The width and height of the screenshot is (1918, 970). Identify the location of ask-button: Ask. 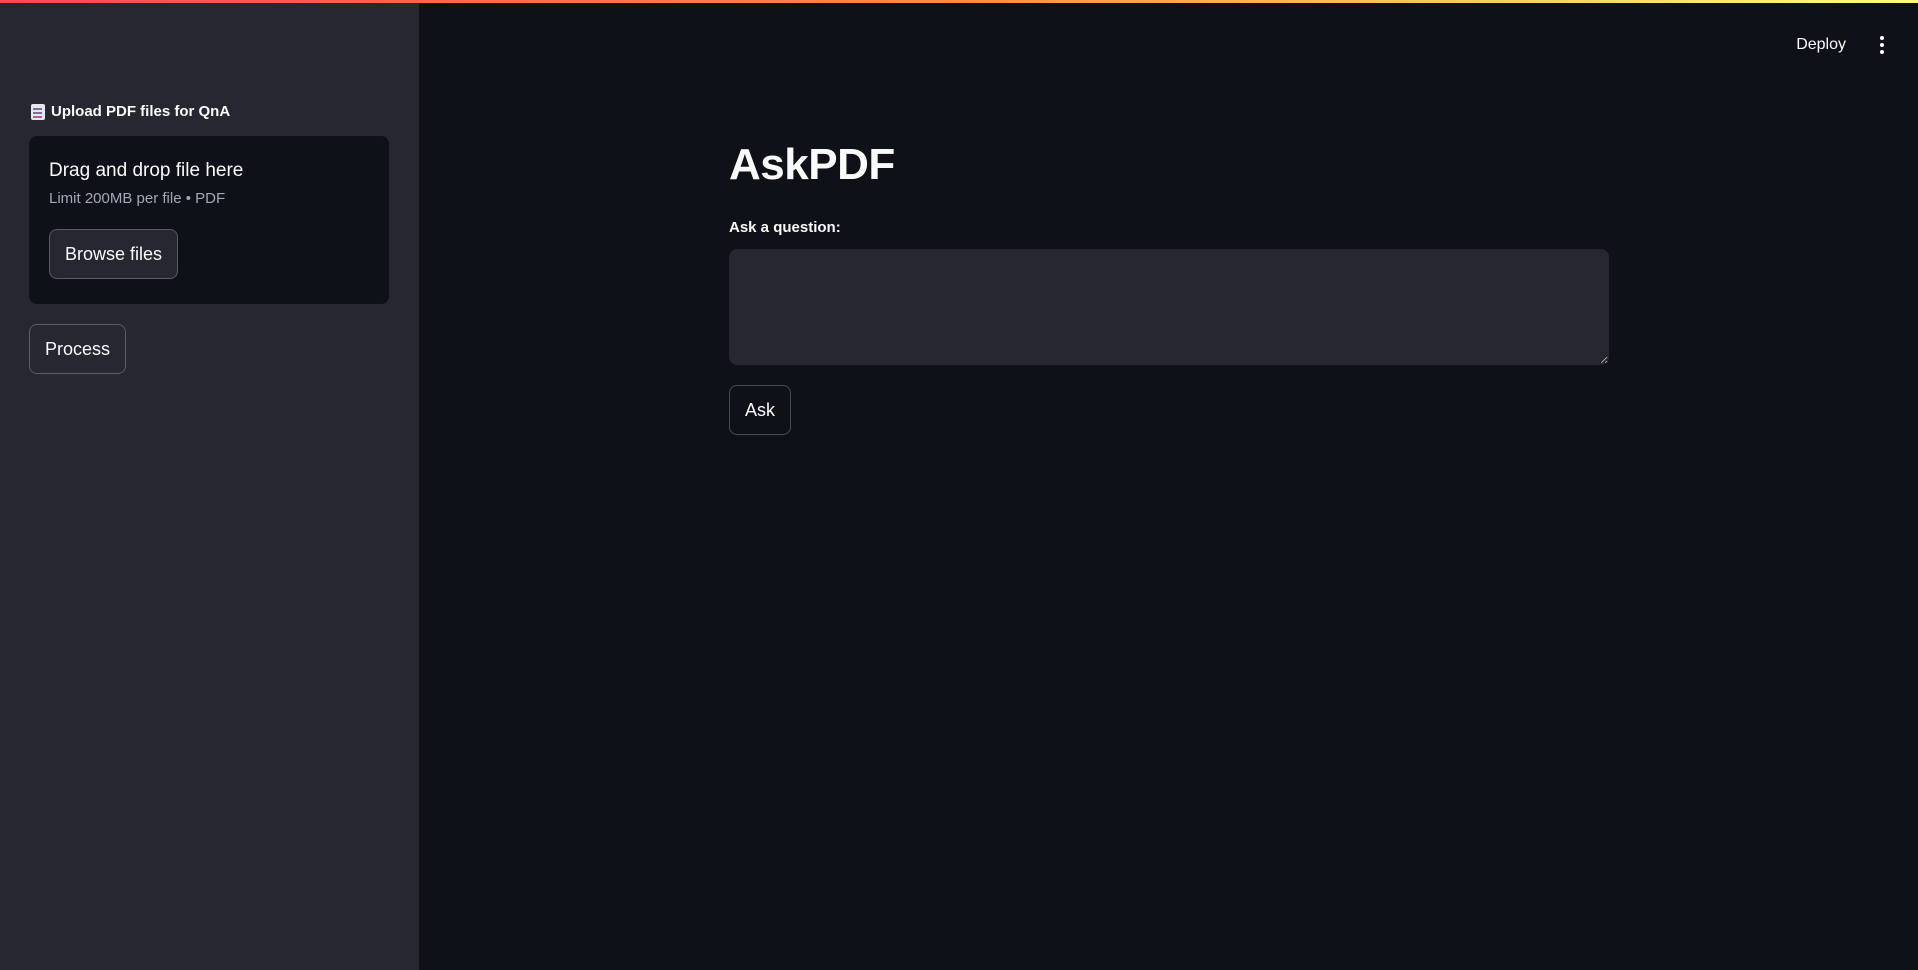
(760, 410).